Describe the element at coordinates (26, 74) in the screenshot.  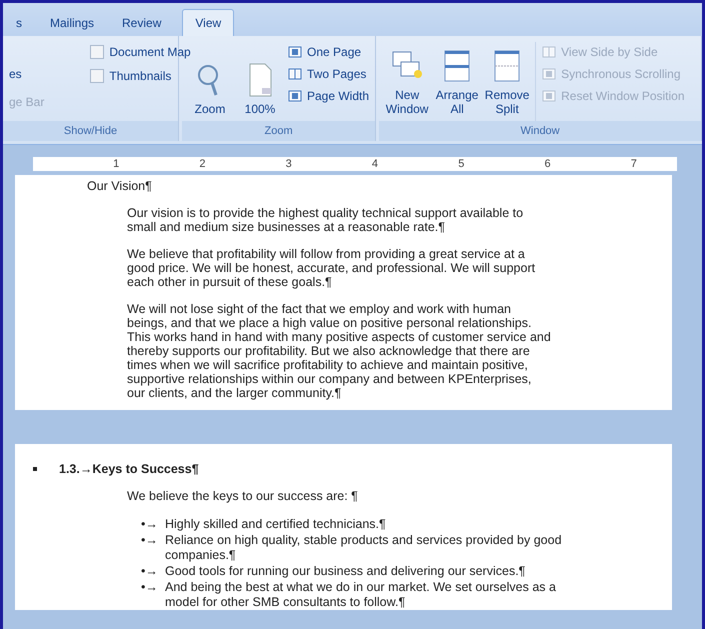
I see `ribbon-option: es` at that location.